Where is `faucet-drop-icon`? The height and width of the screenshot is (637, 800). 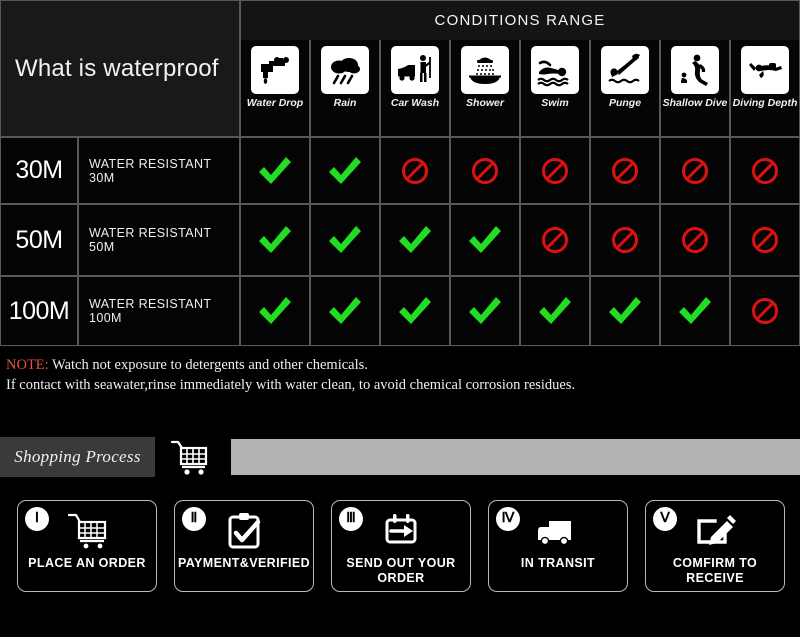 faucet-drop-icon is located at coordinates (275, 70).